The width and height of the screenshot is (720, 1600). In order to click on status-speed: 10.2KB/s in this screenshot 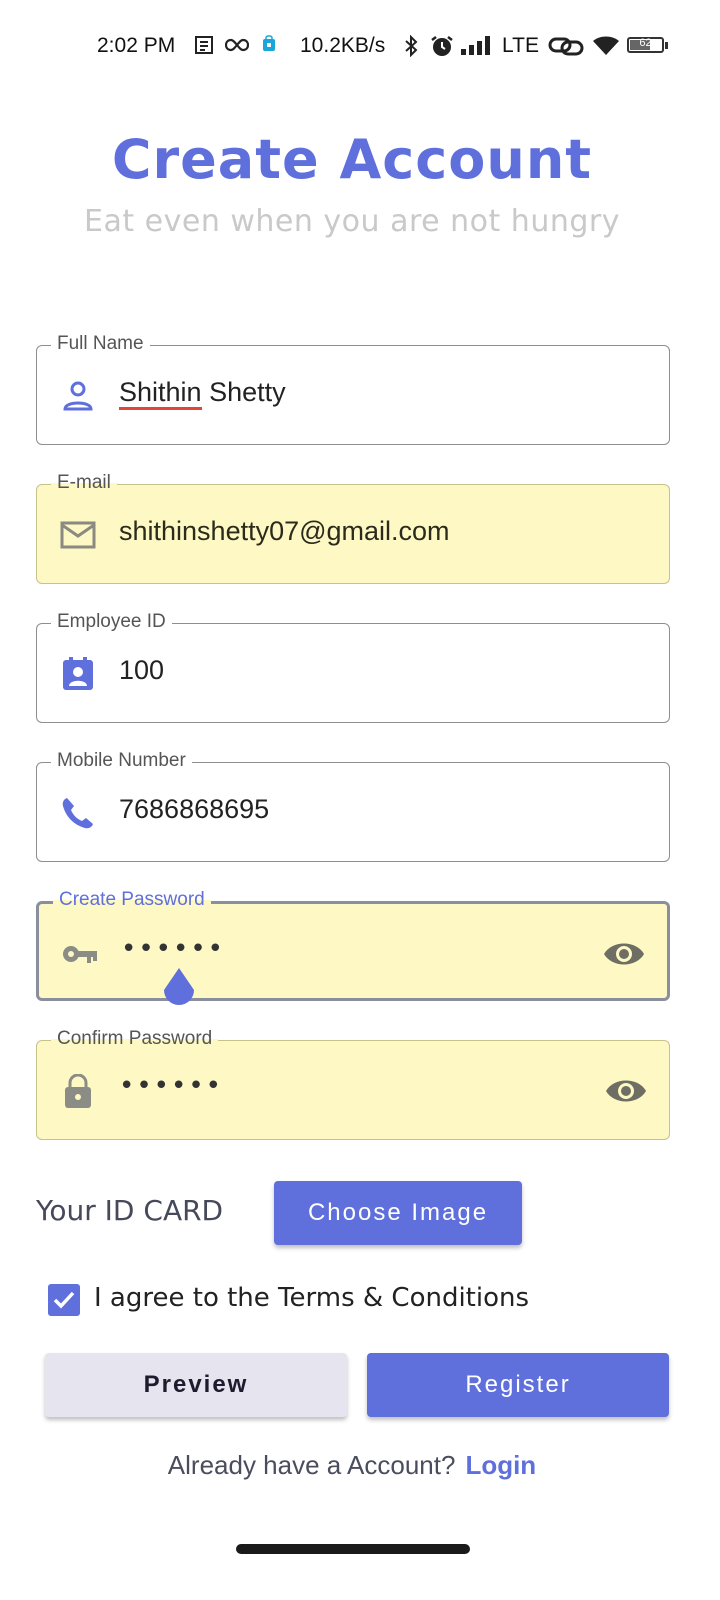, I will do `click(343, 45)`.